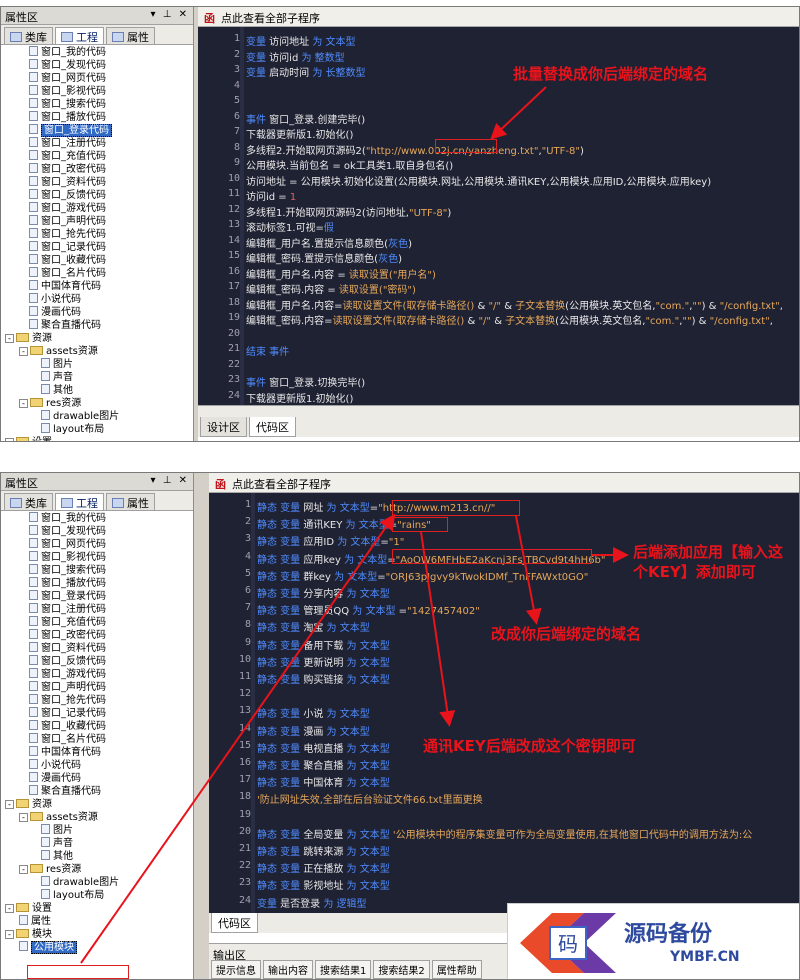 The height and width of the screenshot is (980, 800). What do you see at coordinates (234, 923) in the screenshot?
I see `tab-code-area-2: 代码区` at bounding box center [234, 923].